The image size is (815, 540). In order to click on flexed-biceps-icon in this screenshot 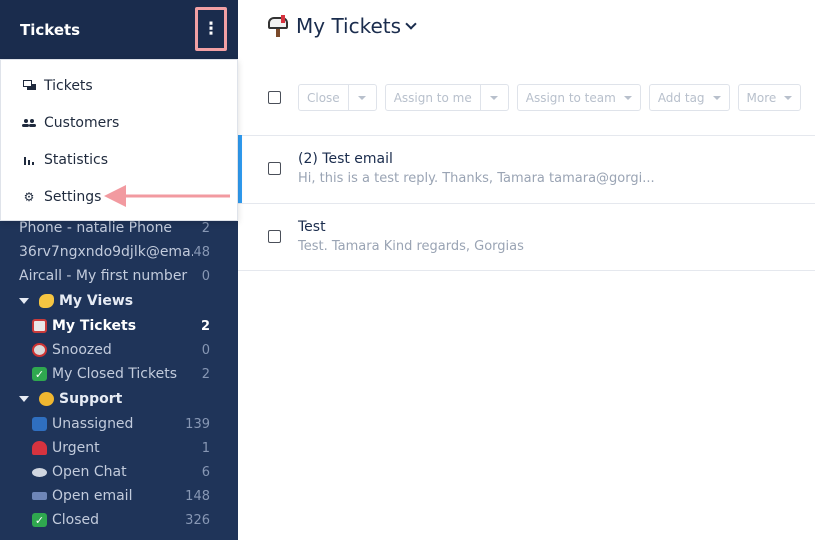, I will do `click(46, 301)`.